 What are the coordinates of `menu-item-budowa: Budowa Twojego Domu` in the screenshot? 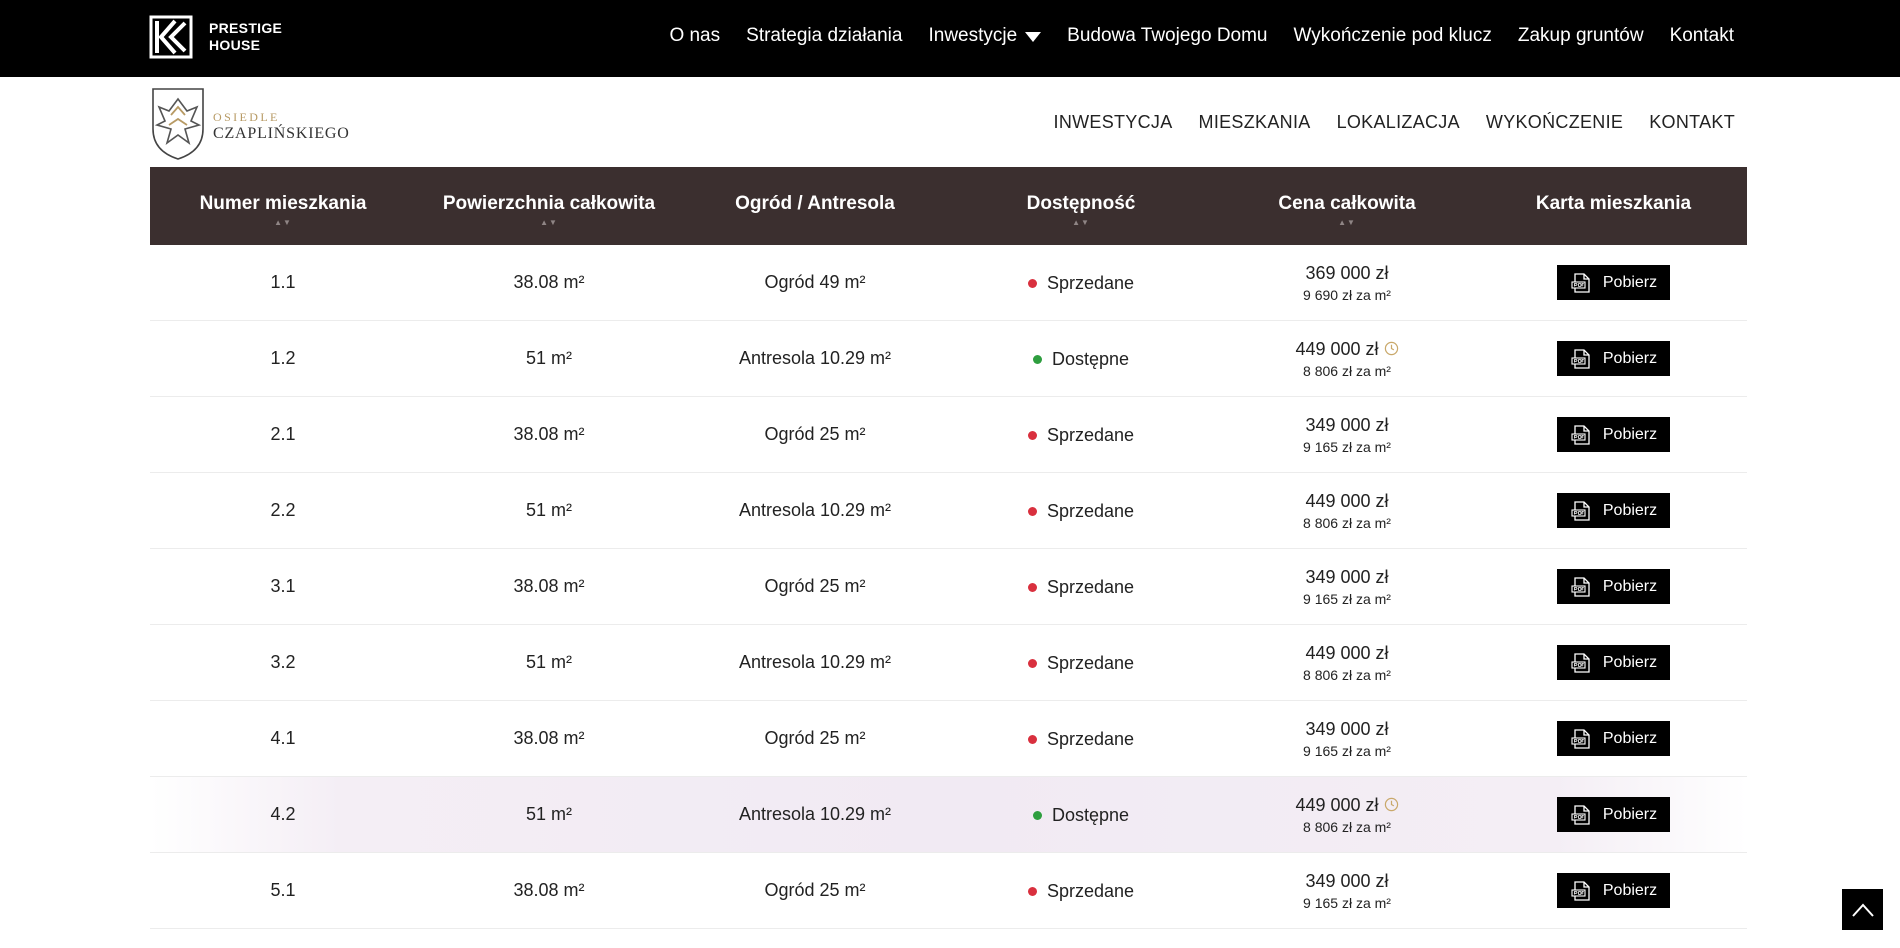 It's located at (1167, 36).